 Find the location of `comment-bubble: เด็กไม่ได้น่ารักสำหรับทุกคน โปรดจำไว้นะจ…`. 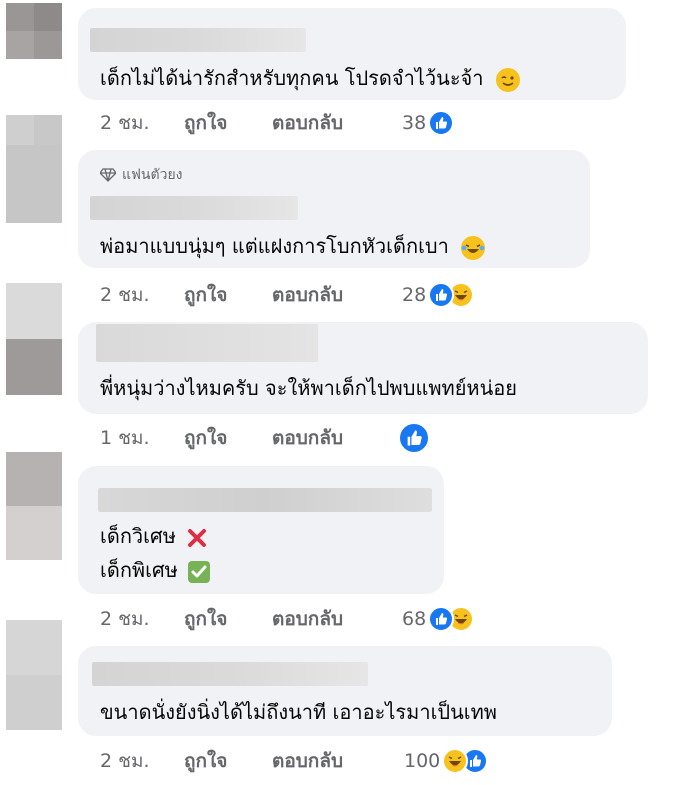

comment-bubble: เด็กไม่ได้น่ารักสำหรับทุกคน โปรดจำไว้นะจ… is located at coordinates (352, 54).